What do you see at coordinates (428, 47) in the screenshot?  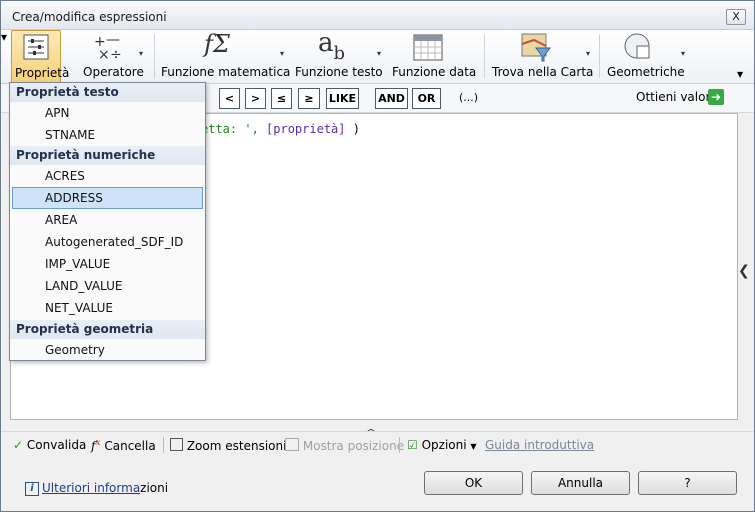 I see `date-function-icon` at bounding box center [428, 47].